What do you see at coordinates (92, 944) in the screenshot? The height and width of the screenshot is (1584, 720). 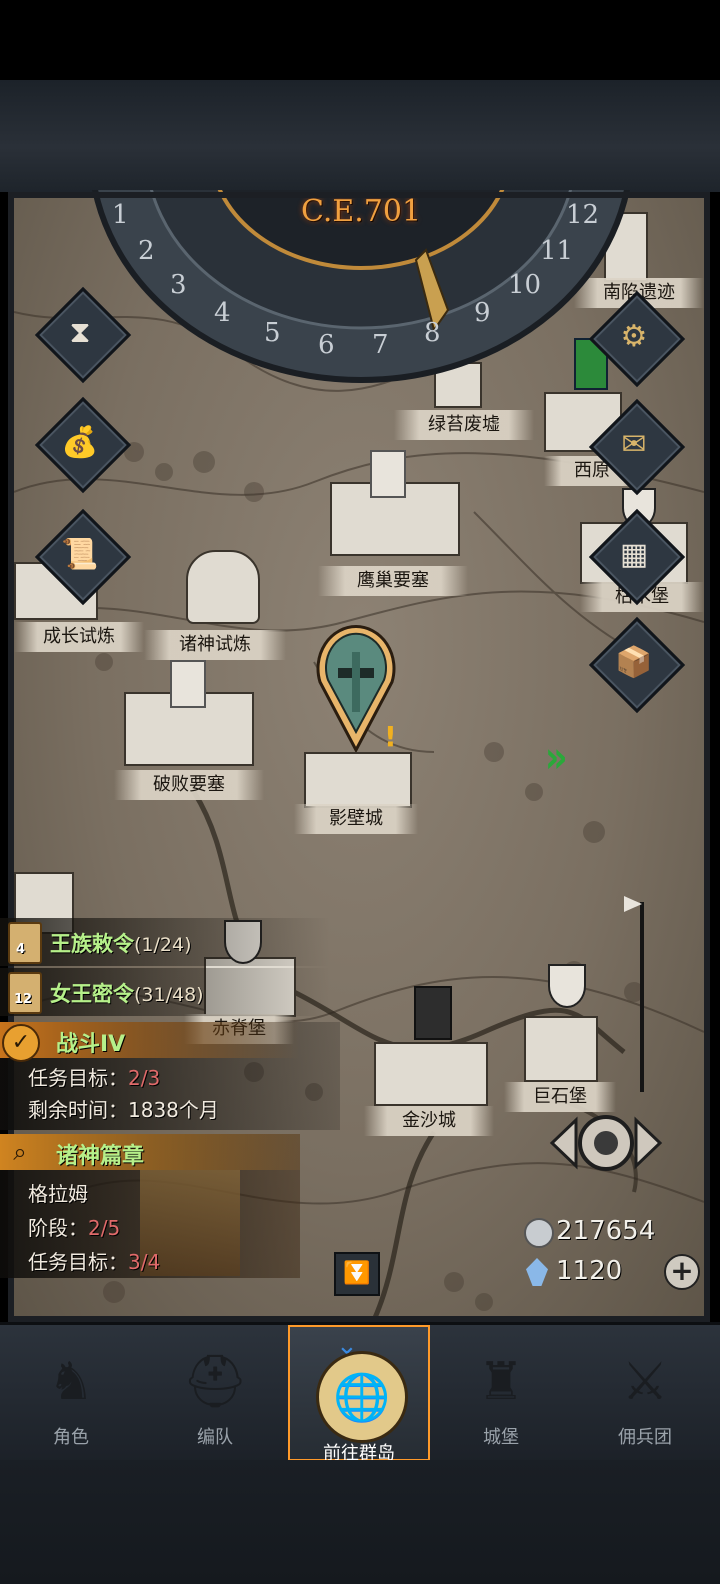 I see `quest-title: 王族敕令` at bounding box center [92, 944].